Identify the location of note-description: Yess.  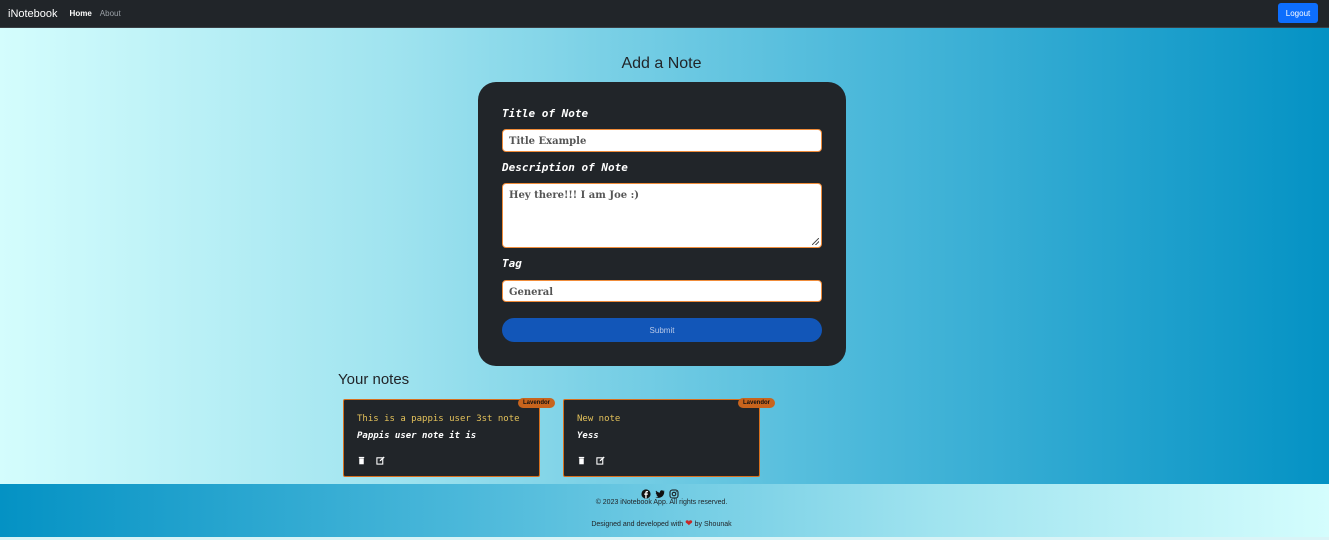
(588, 436).